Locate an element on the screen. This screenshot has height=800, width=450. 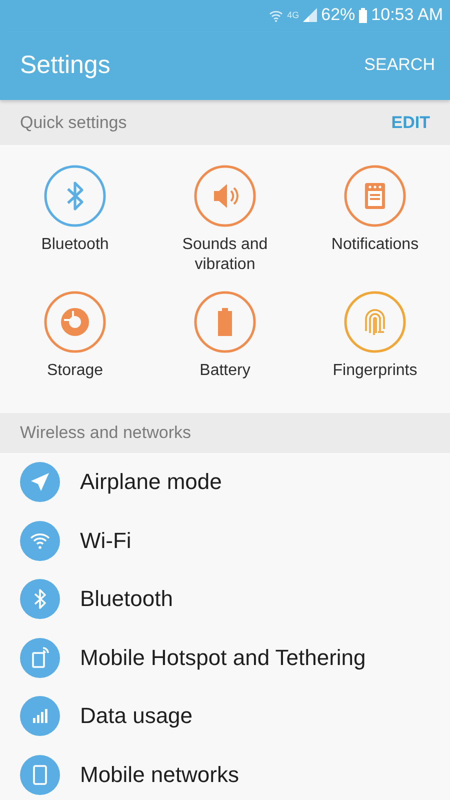
settings-item-label: Mobile networks is located at coordinates (159, 775).